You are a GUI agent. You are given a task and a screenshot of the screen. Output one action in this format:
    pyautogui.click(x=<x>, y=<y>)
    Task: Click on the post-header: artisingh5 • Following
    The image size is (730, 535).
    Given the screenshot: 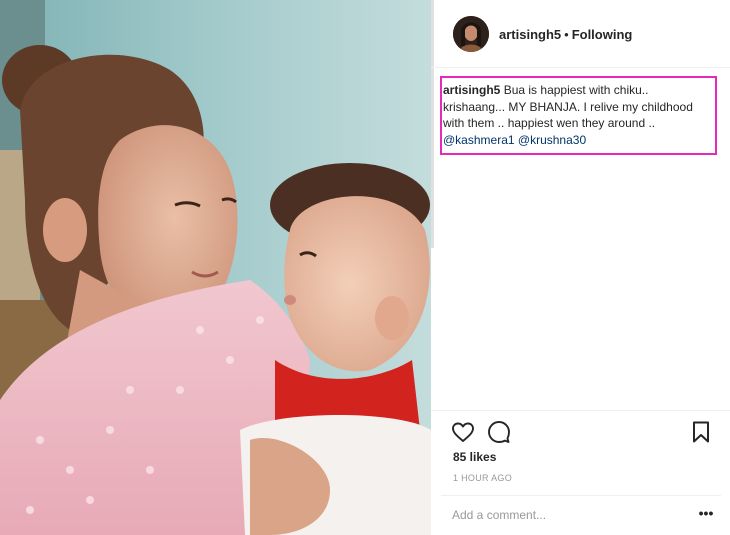 What is the action you would take?
    pyautogui.click(x=580, y=34)
    